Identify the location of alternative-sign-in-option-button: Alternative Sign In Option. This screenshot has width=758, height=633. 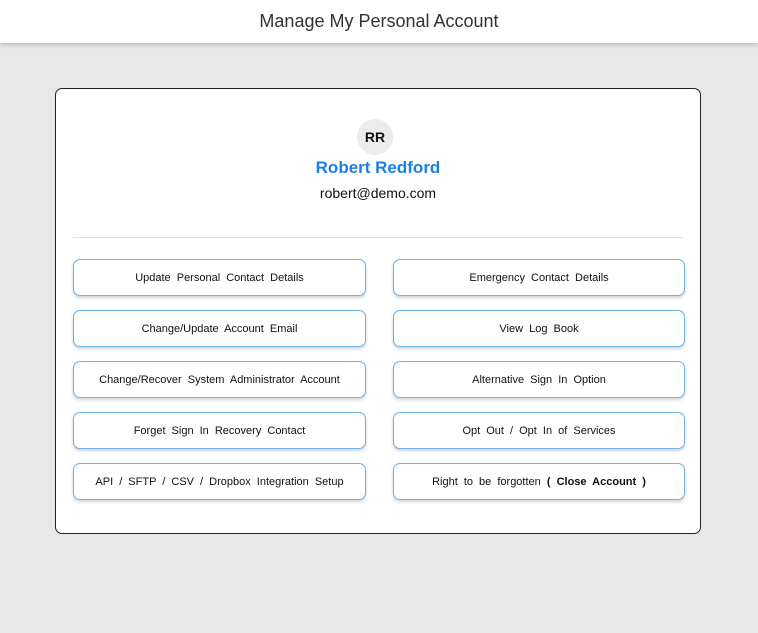
(539, 379).